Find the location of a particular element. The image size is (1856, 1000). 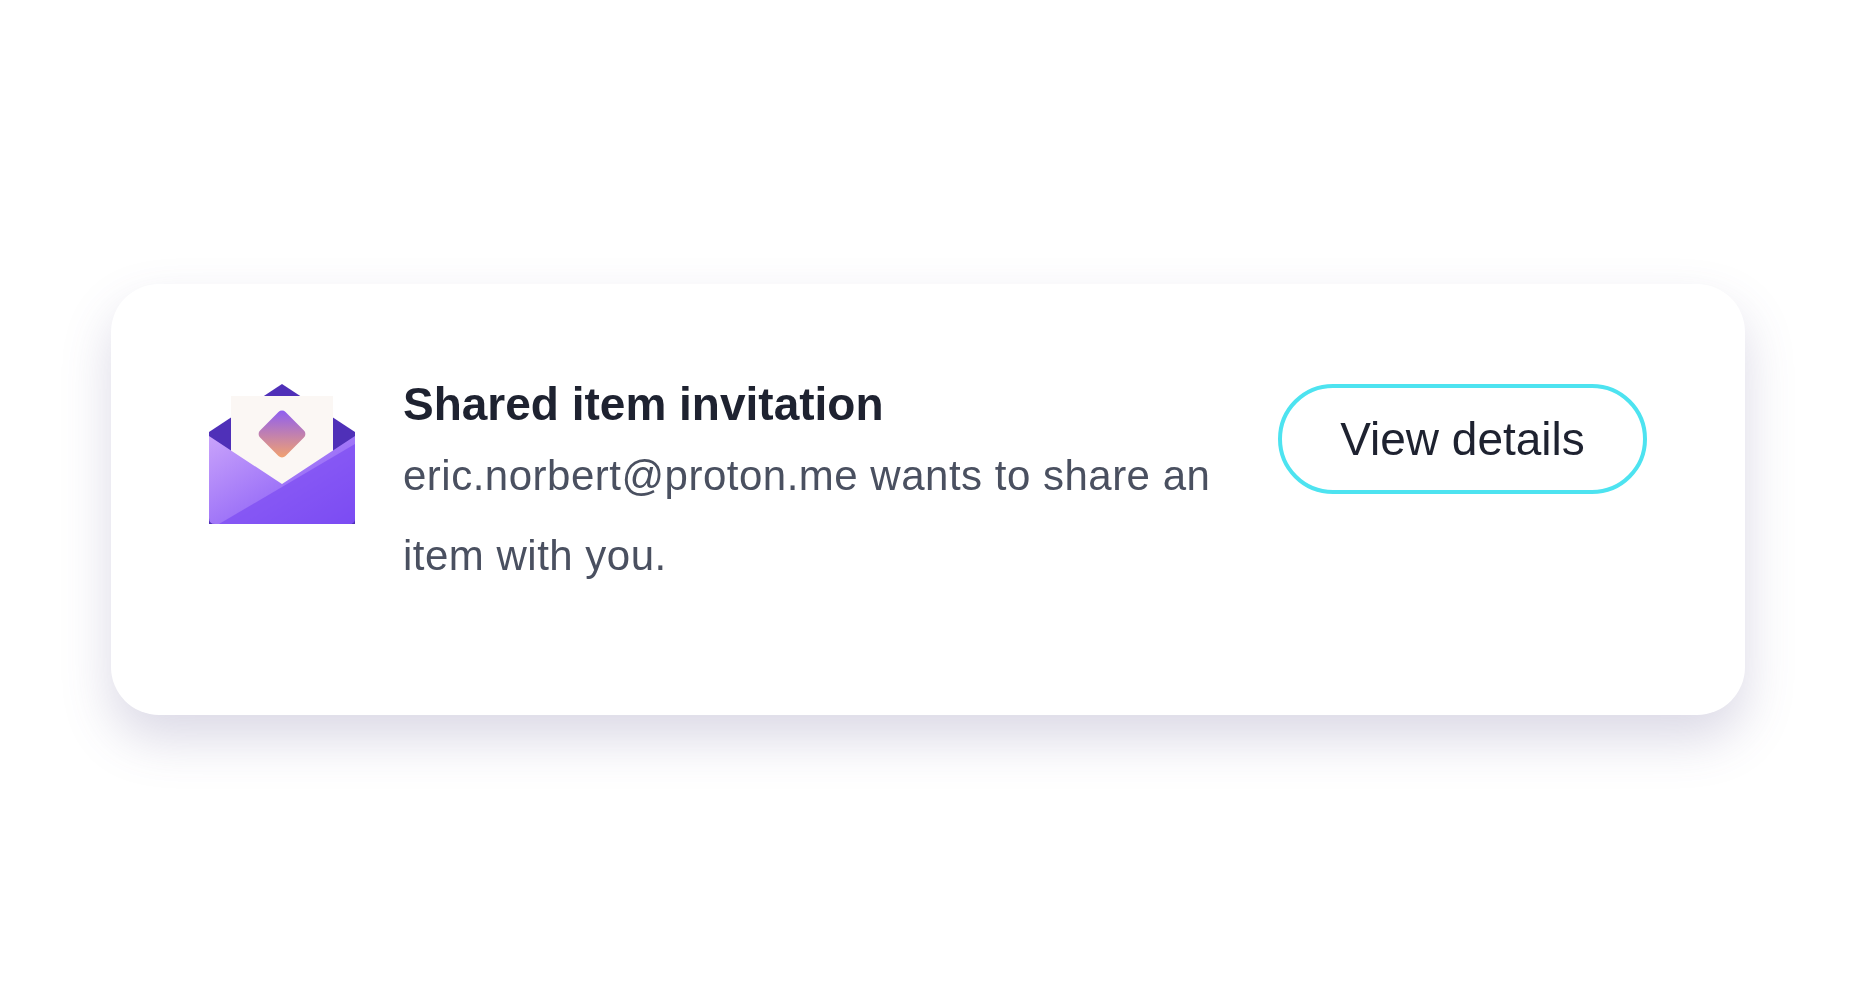

envelope-icon is located at coordinates (282, 454).